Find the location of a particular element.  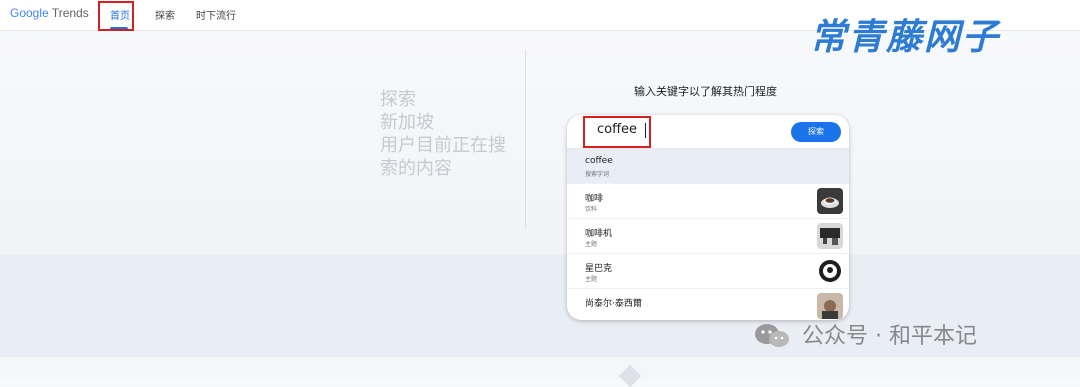

tab-trending-now: 时下流行 is located at coordinates (216, 14).